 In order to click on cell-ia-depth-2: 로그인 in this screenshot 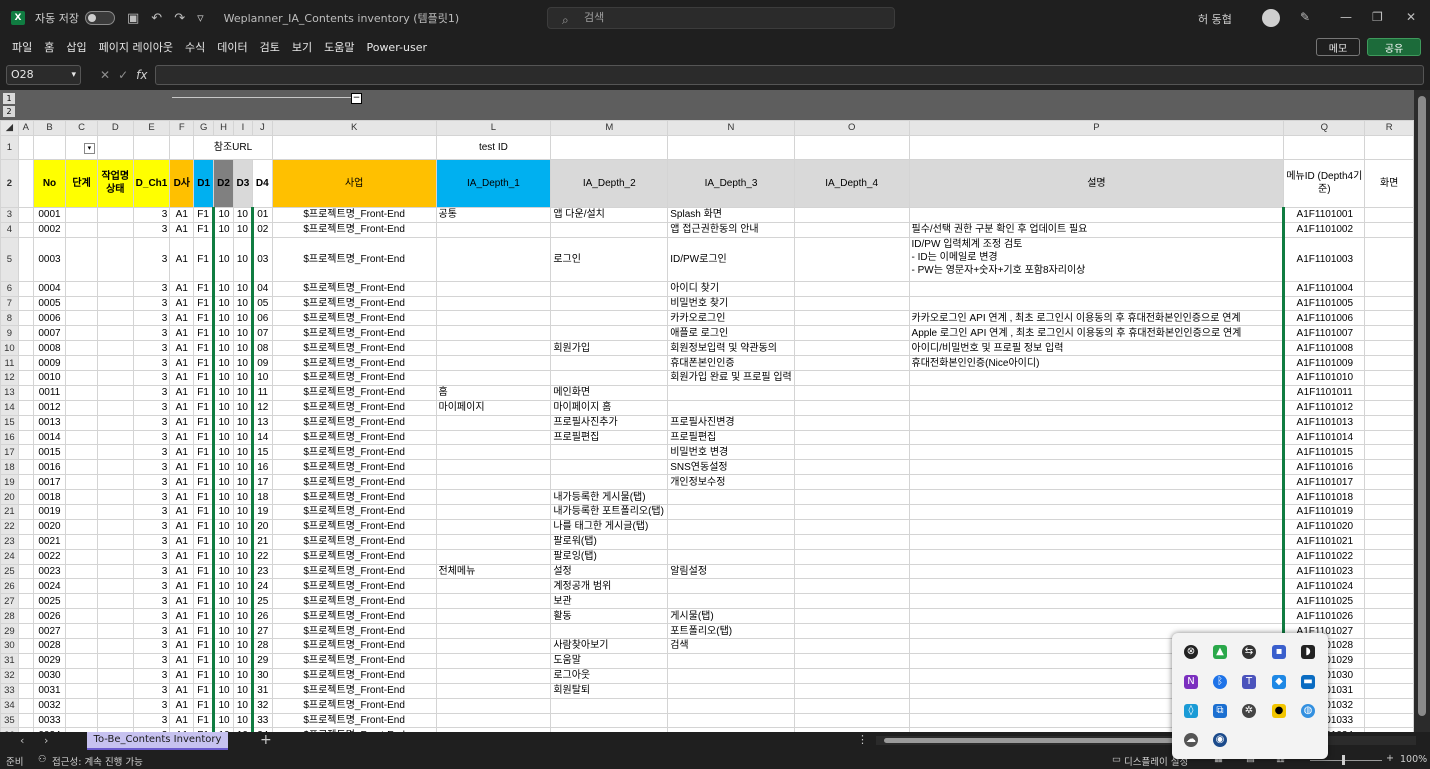, I will do `click(609, 259)`.